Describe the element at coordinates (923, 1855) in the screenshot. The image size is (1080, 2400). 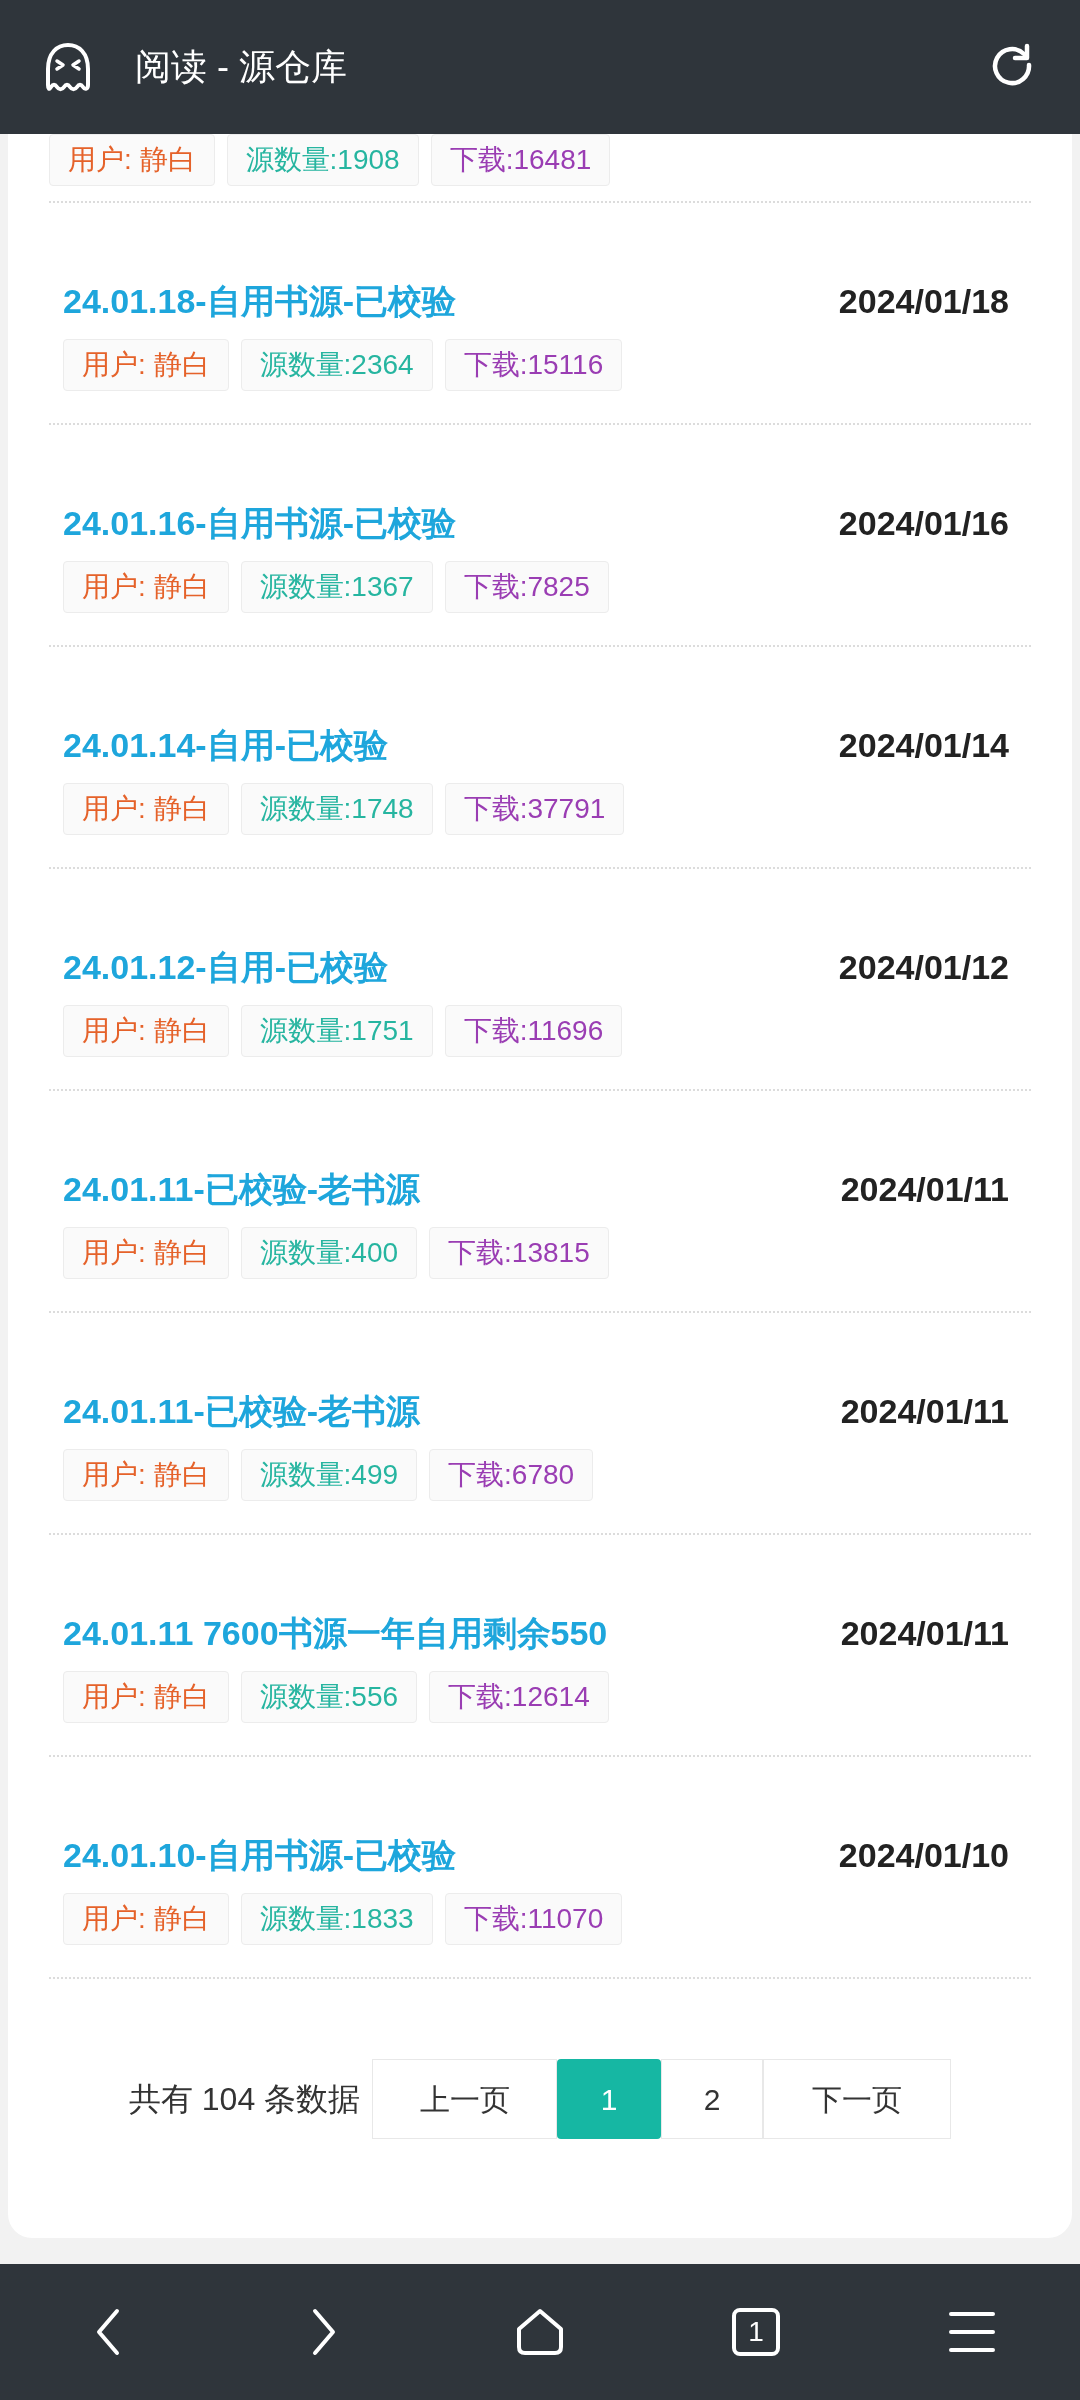
I see `date-text: 2024/01/10` at that location.